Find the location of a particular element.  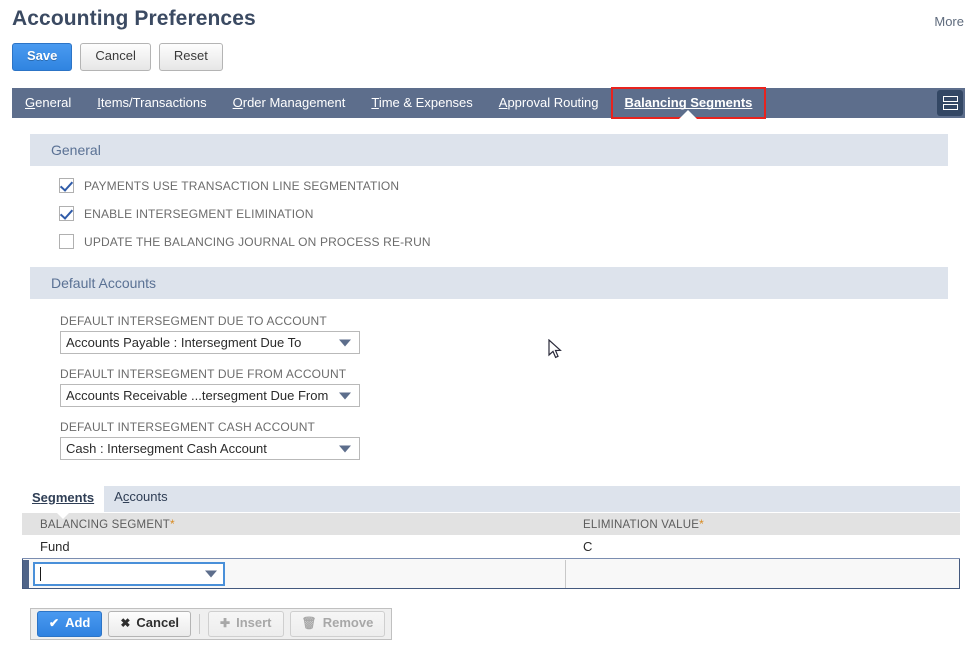

section-title: Default Accounts is located at coordinates (104, 283).